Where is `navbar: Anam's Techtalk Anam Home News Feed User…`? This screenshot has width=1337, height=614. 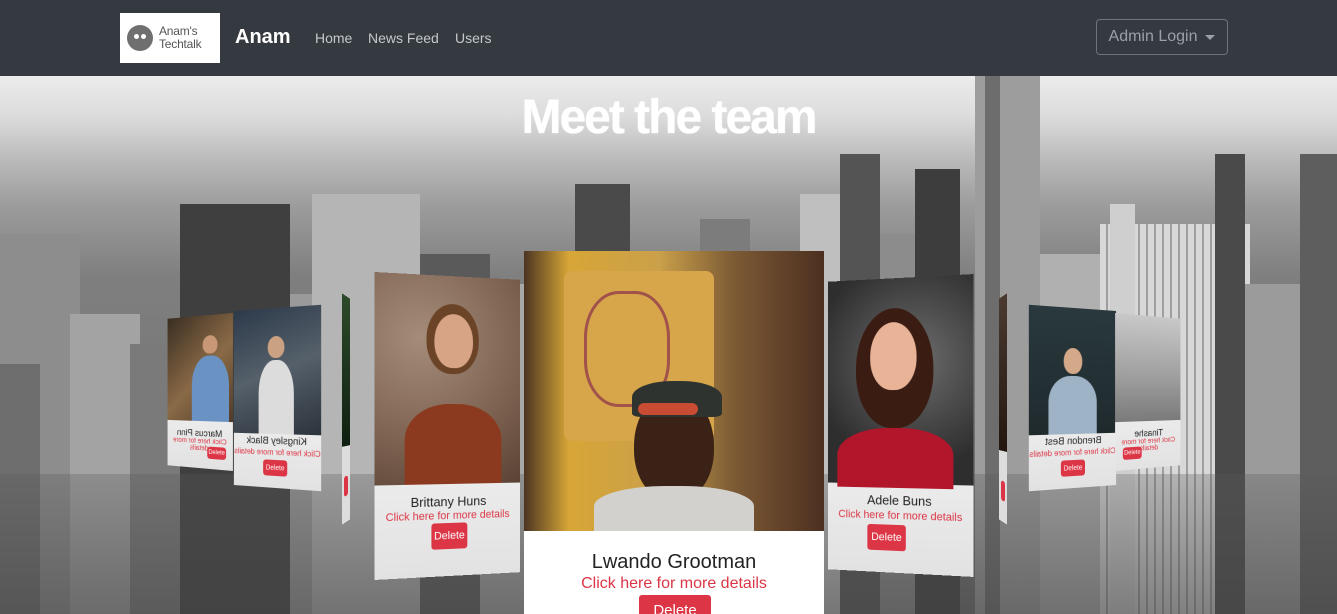
navbar: Anam's Techtalk Anam Home News Feed User… is located at coordinates (668, 38).